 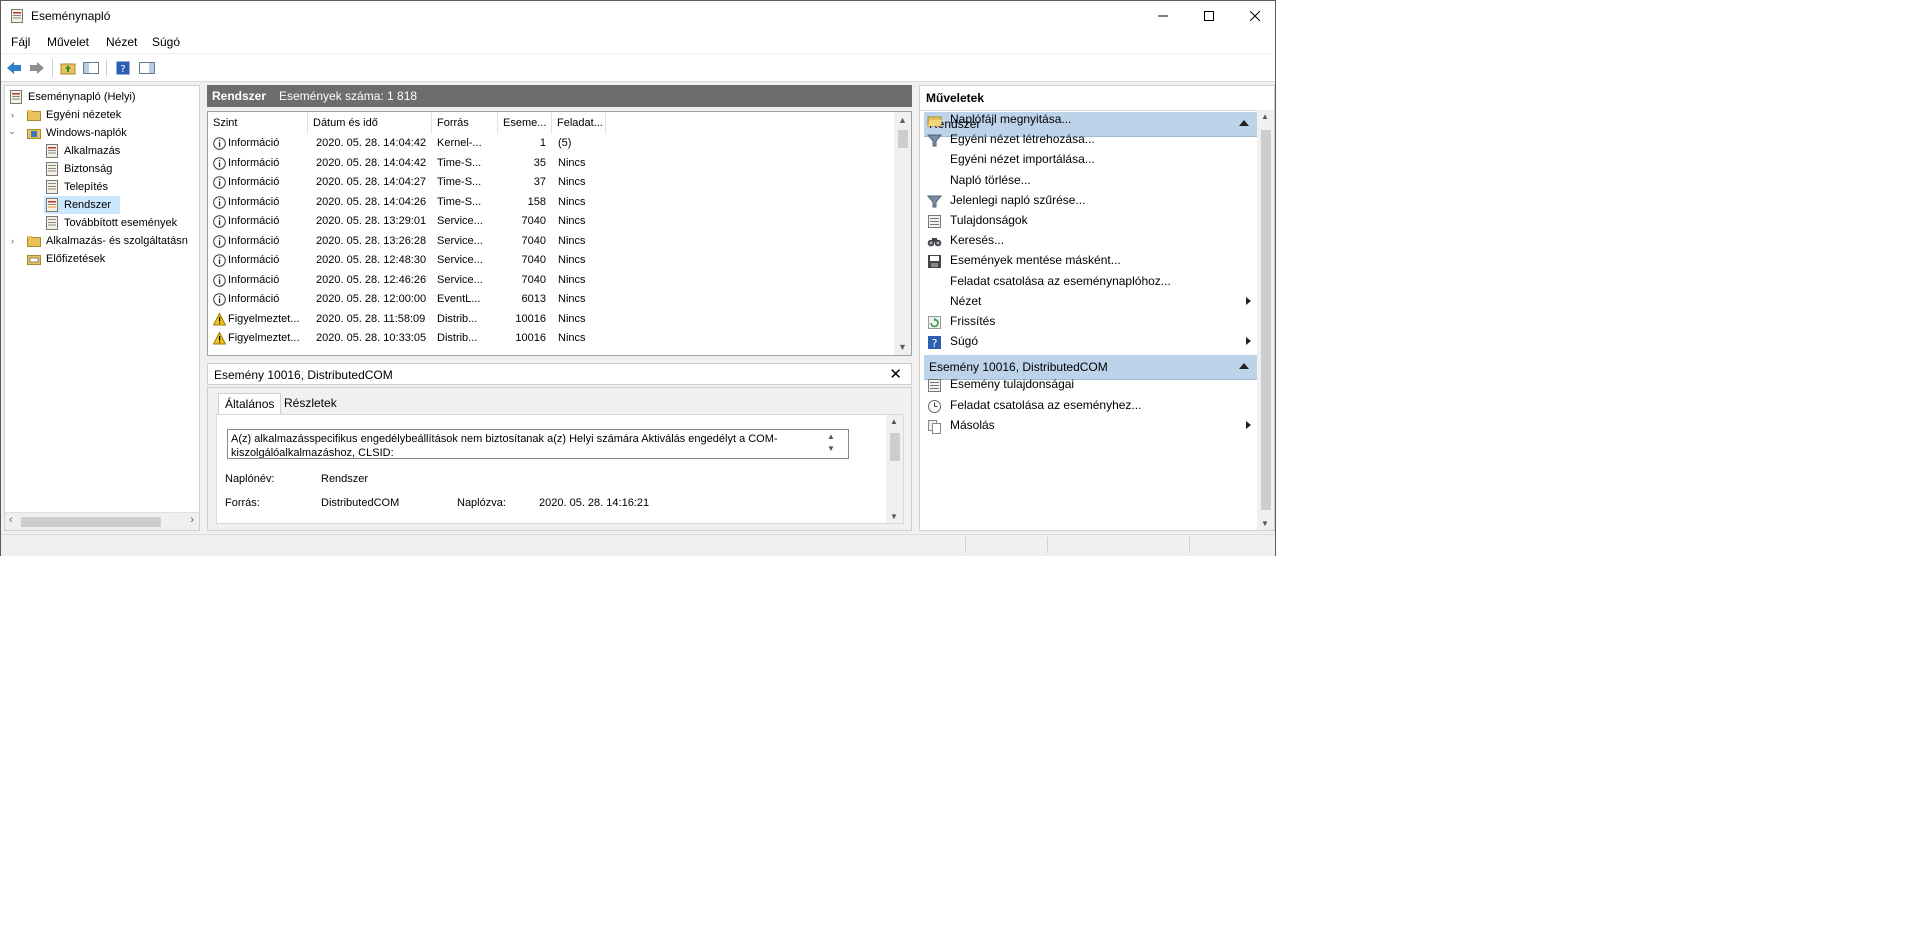 What do you see at coordinates (13, 133) in the screenshot?
I see `collapse-arrow-icon: ›` at bounding box center [13, 133].